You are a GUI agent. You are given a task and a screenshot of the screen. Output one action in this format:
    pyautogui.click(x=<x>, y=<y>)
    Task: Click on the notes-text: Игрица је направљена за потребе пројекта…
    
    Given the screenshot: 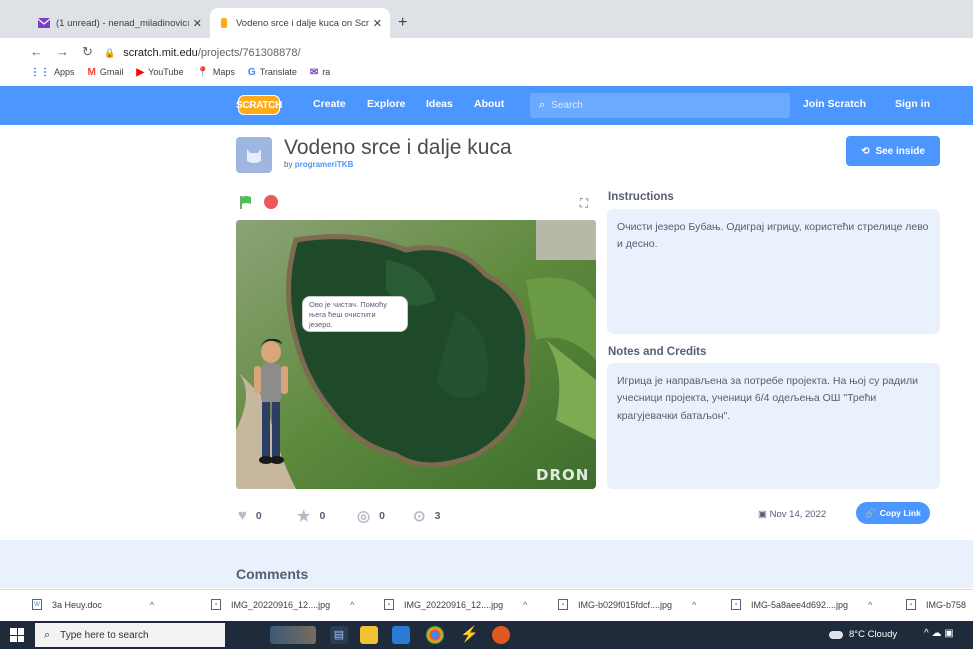 What is the action you would take?
    pyautogui.click(x=773, y=426)
    